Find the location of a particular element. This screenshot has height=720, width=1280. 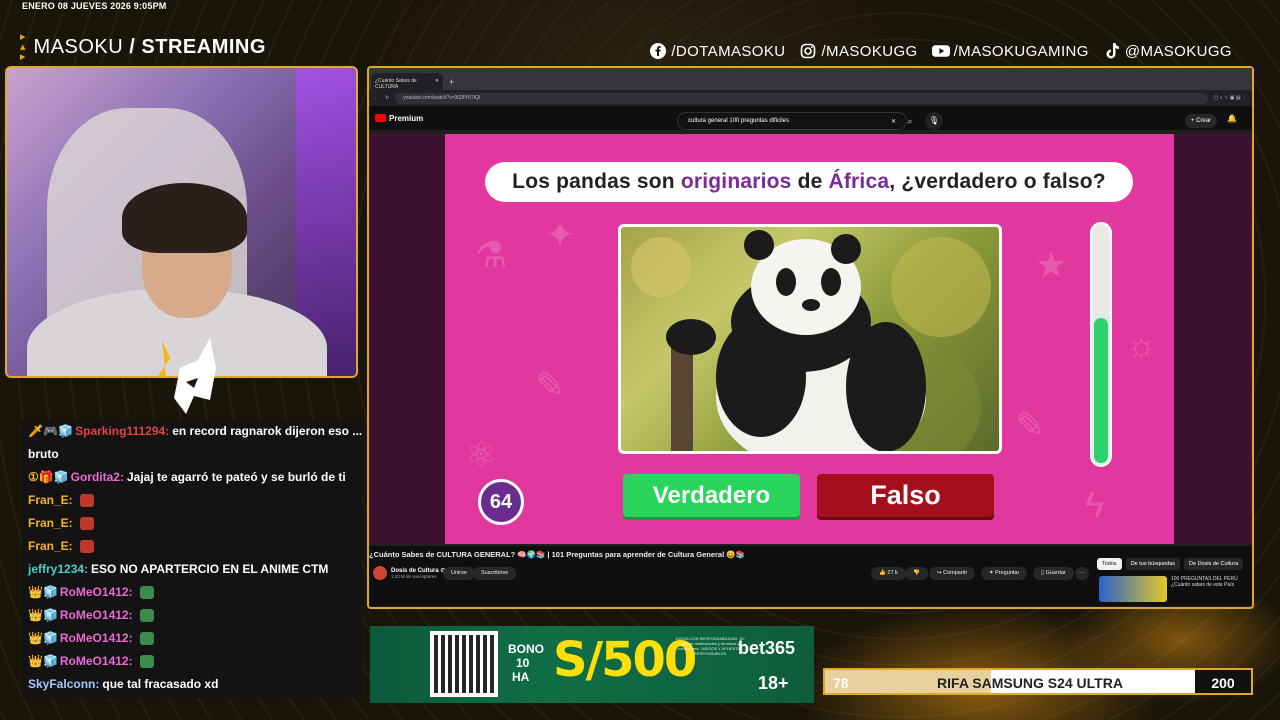

chip-channel: De Dosis de Cultura is located at coordinates (1214, 564).